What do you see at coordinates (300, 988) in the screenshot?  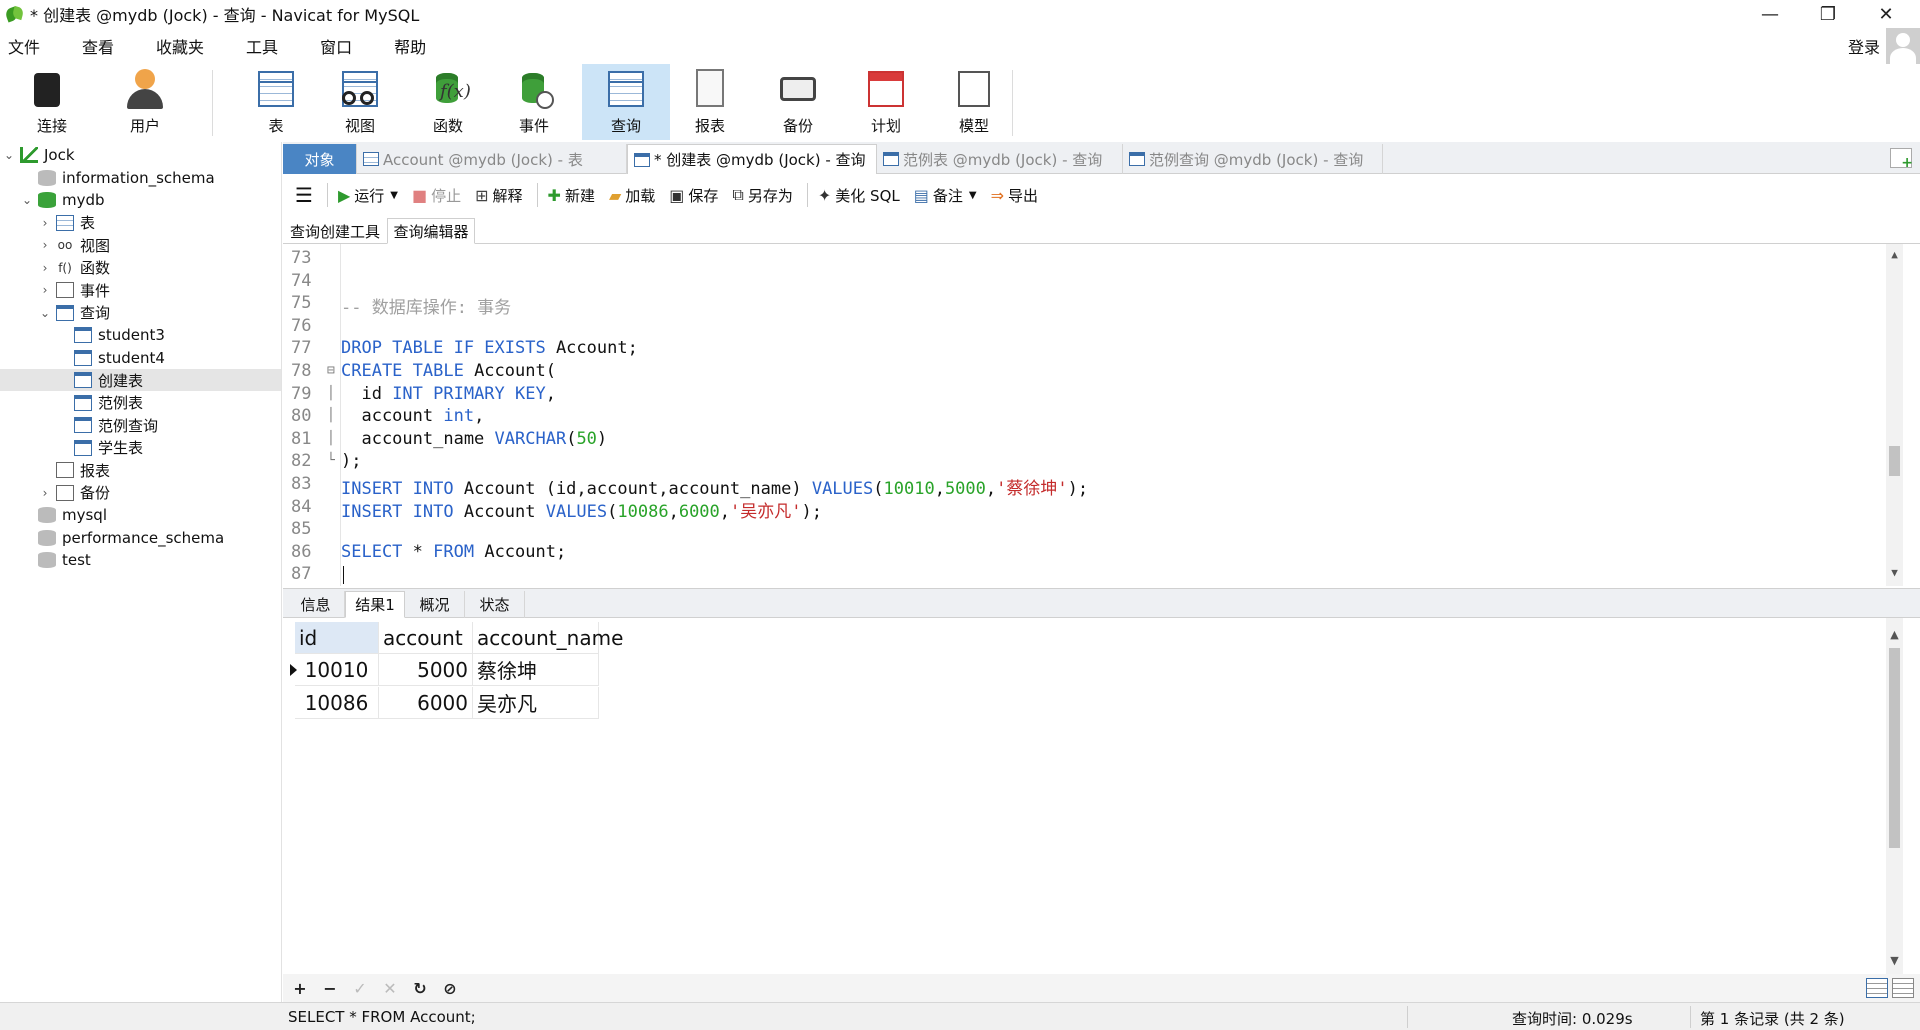 I see `add-record-button: +` at bounding box center [300, 988].